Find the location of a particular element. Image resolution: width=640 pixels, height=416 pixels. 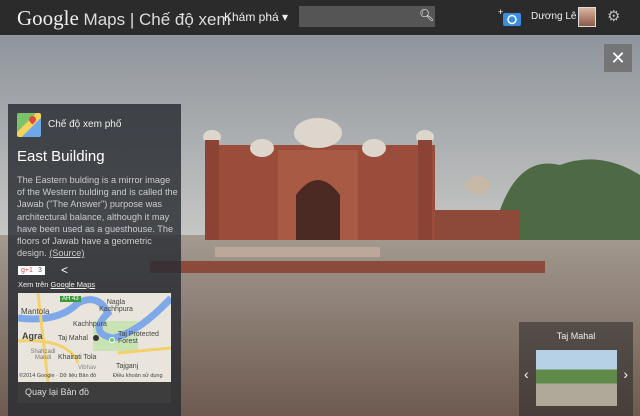

nearby-place-thumbnail is located at coordinates (576, 378).